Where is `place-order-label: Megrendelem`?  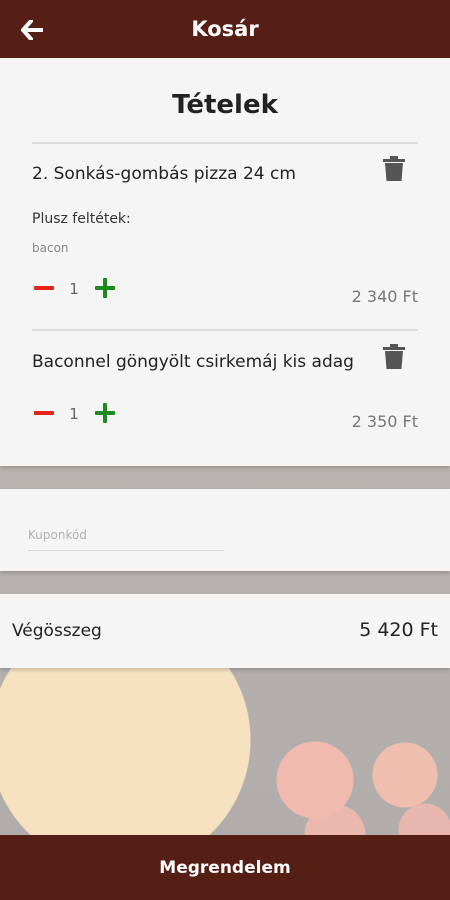 place-order-label: Megrendelem is located at coordinates (225, 867).